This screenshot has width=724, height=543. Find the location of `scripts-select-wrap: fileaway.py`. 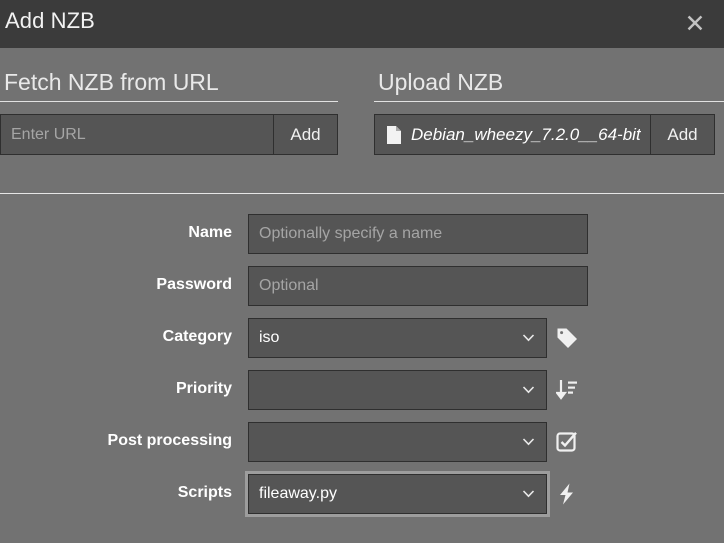

scripts-select-wrap: fileaway.py is located at coordinates (397, 494).